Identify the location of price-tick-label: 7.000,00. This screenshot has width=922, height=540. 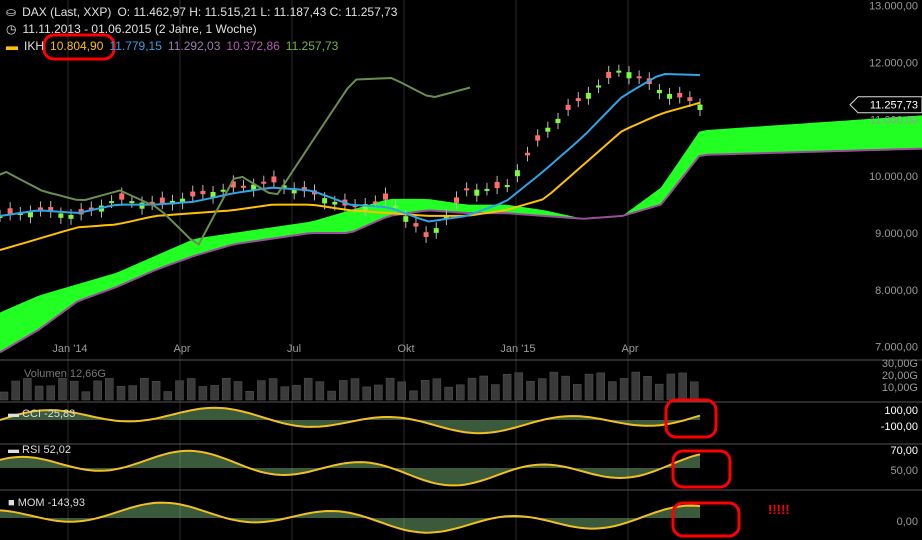
(896, 348).